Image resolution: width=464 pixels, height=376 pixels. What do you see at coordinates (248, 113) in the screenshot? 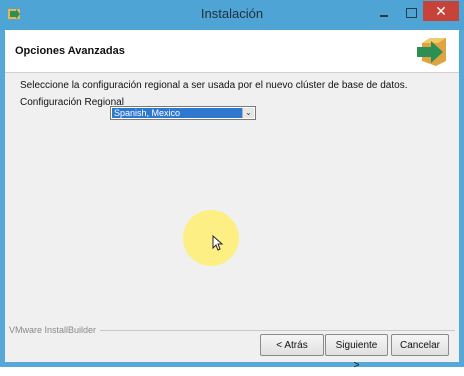
I see `chevron-down-icon: ⌄` at bounding box center [248, 113].